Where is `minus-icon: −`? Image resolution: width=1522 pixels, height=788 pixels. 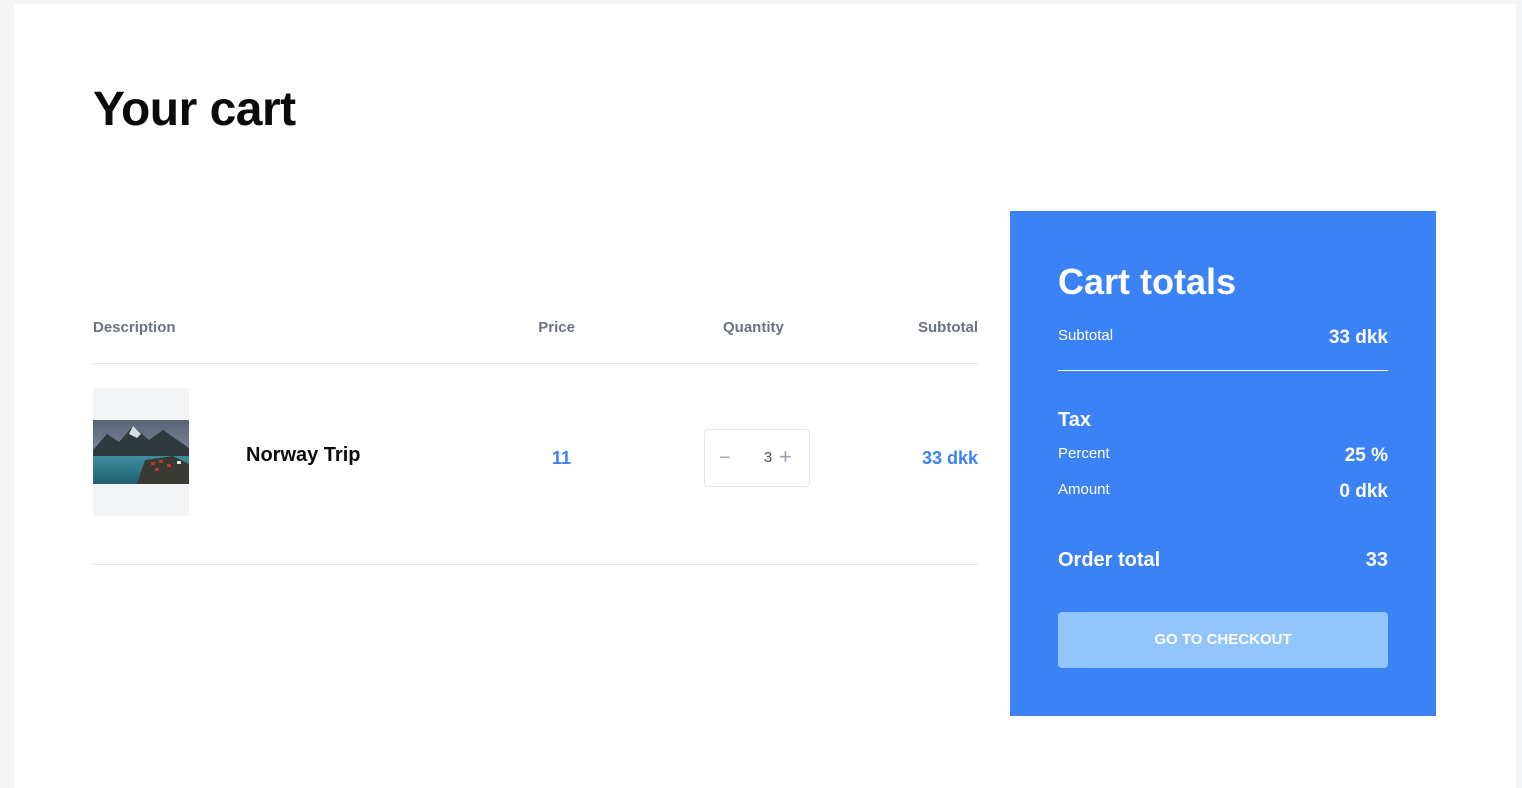
minus-icon: − is located at coordinates (729, 458).